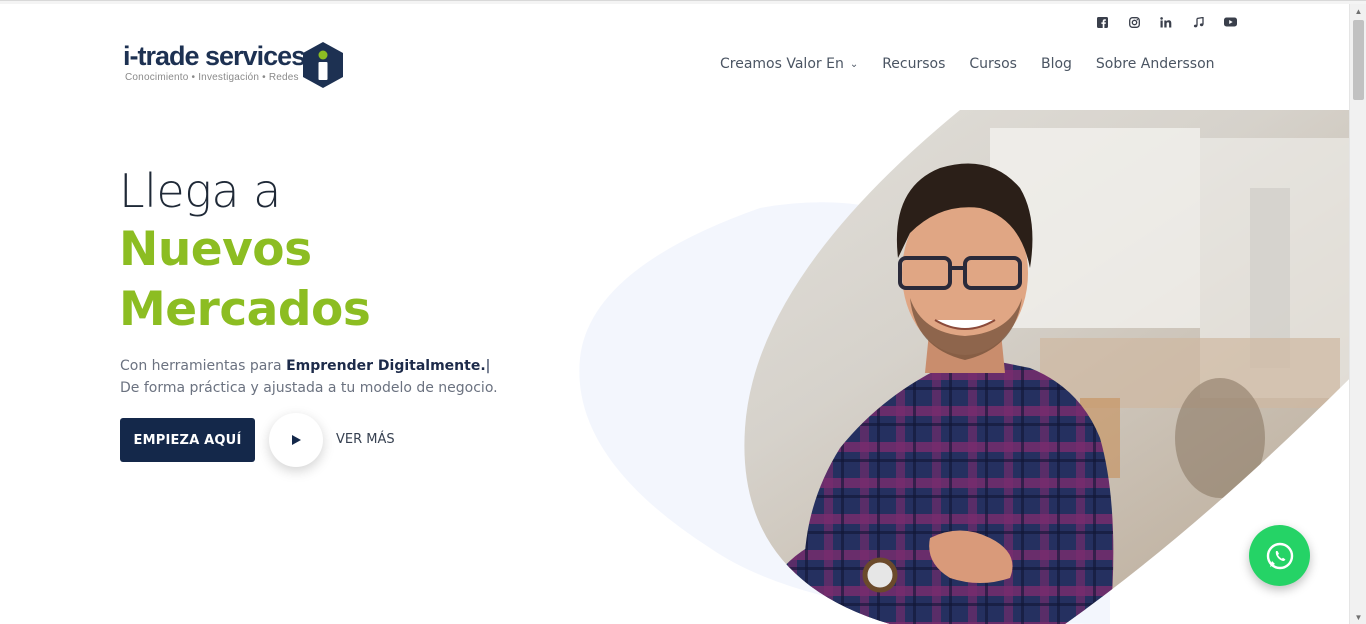 The width and height of the screenshot is (1366, 624). I want to click on play-icon, so click(296, 440).